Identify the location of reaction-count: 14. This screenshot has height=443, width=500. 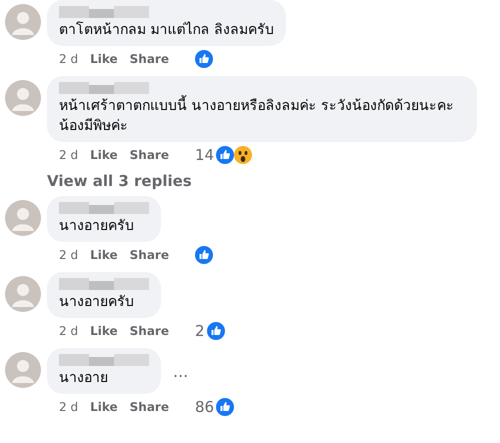
(204, 155).